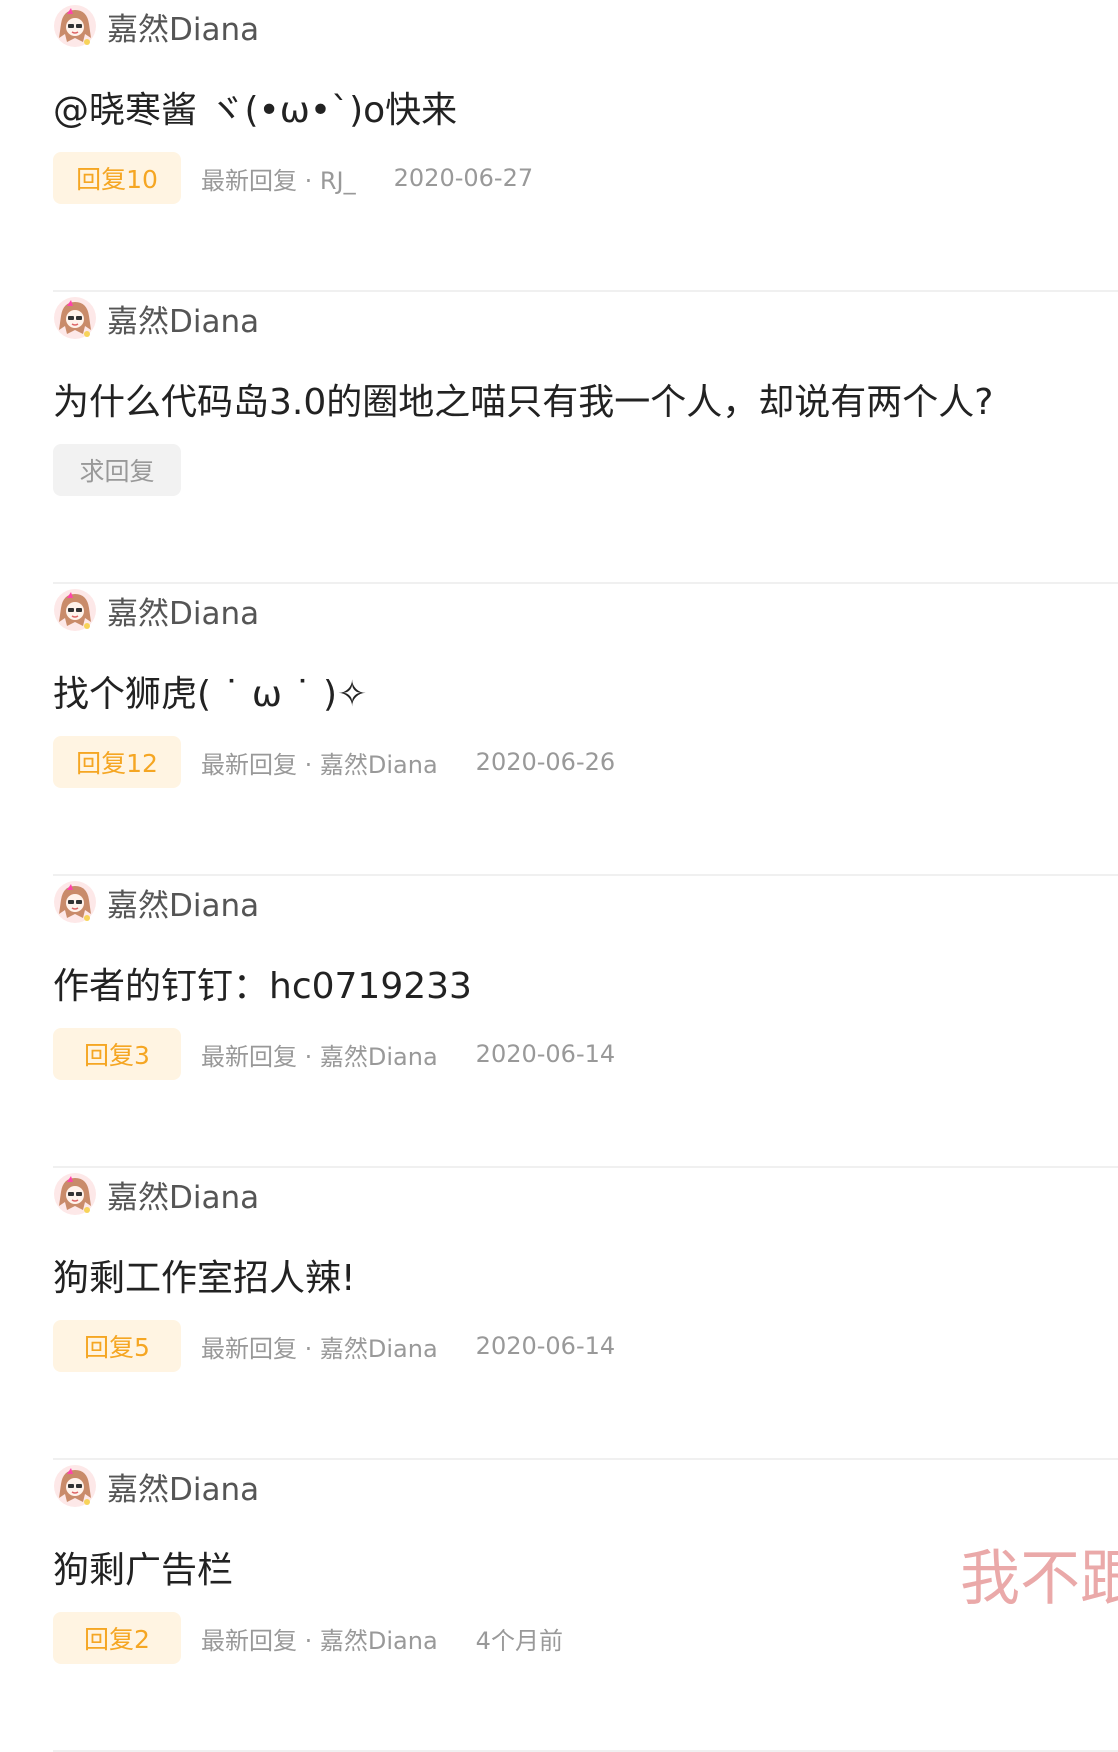 The width and height of the screenshot is (1118, 1752). Describe the element at coordinates (117, 1346) in the screenshot. I see `reply-count-badge: 回复5` at that location.